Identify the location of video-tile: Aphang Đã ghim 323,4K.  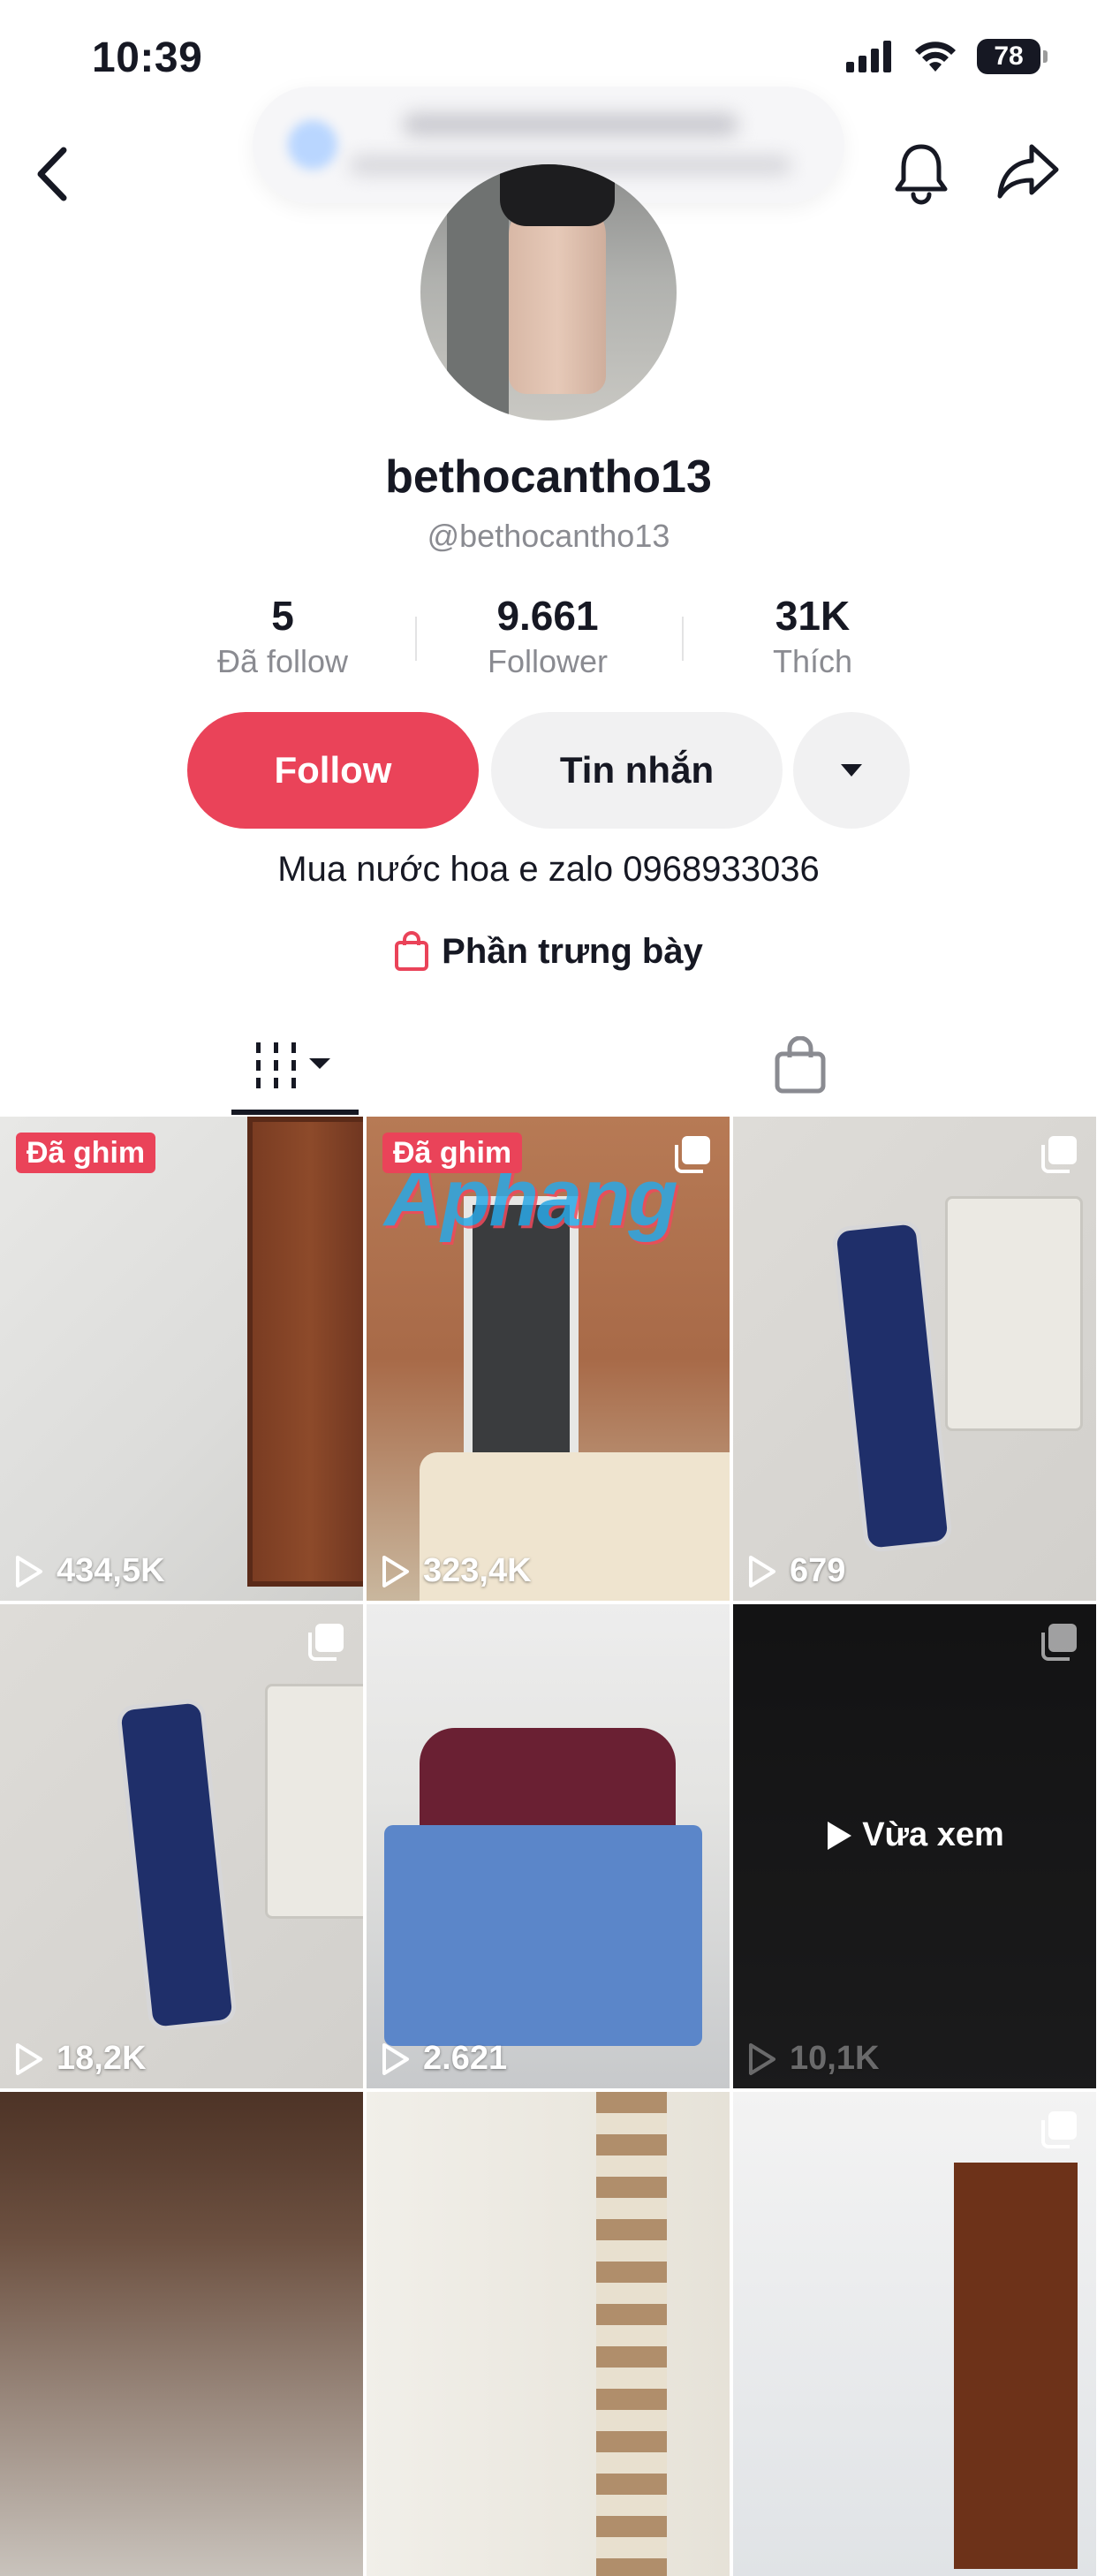
(548, 1359).